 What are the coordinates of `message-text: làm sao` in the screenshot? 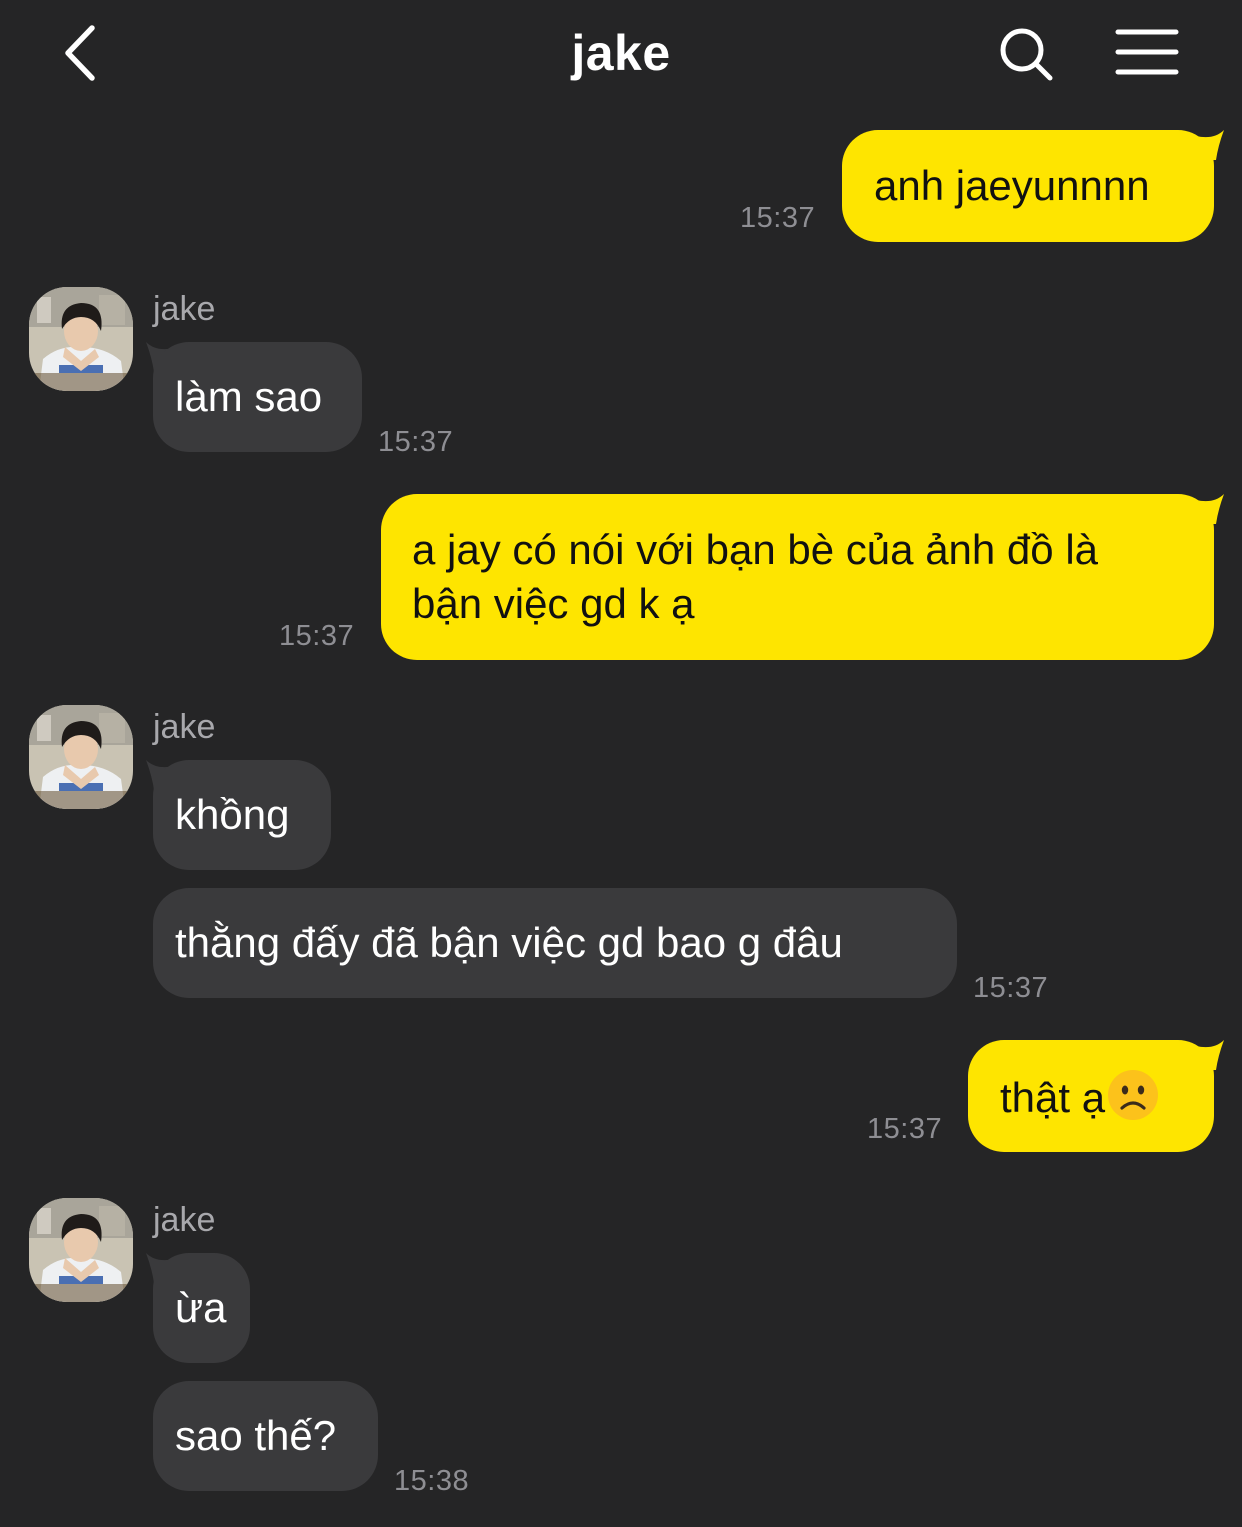 It's located at (249, 396).